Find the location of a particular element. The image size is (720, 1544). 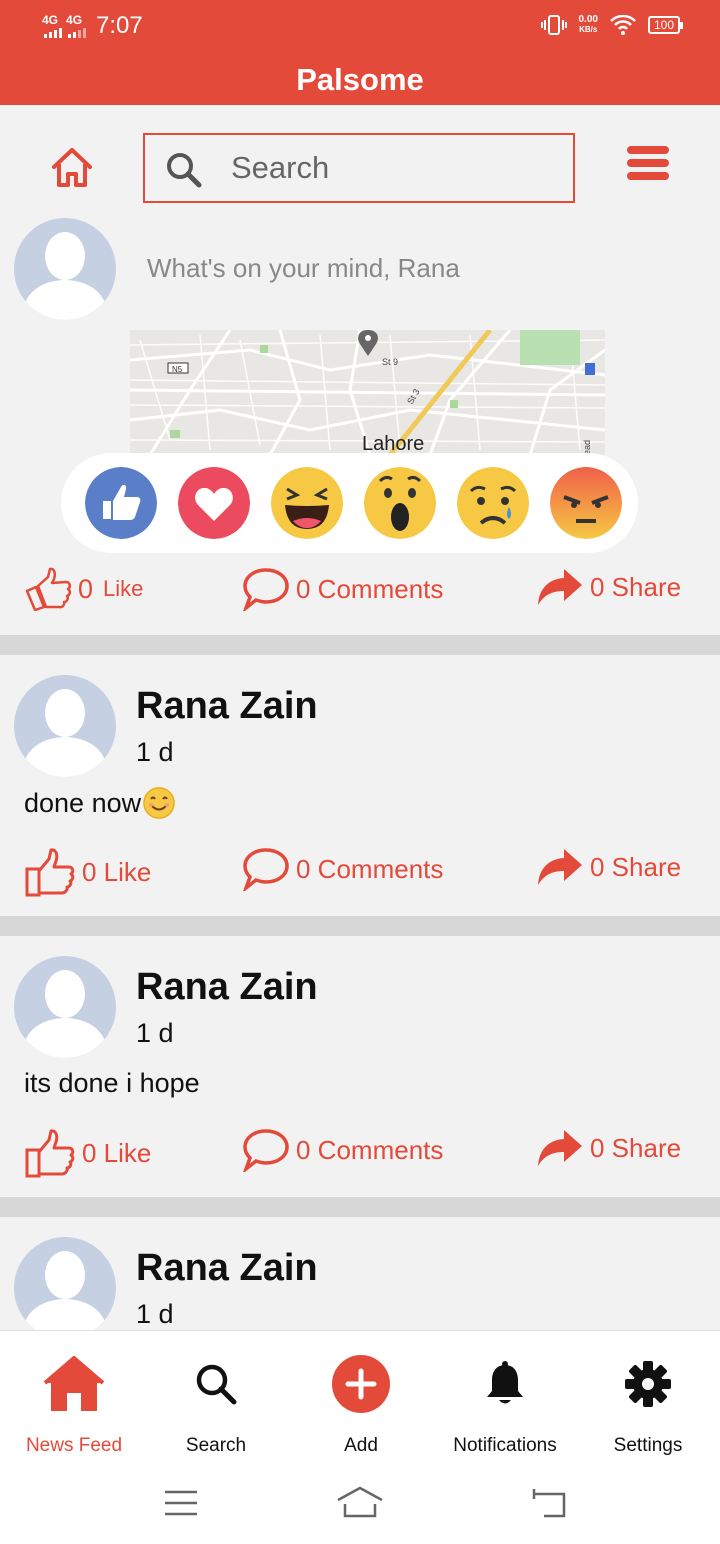

map-road-label: N5 is located at coordinates (177, 369).